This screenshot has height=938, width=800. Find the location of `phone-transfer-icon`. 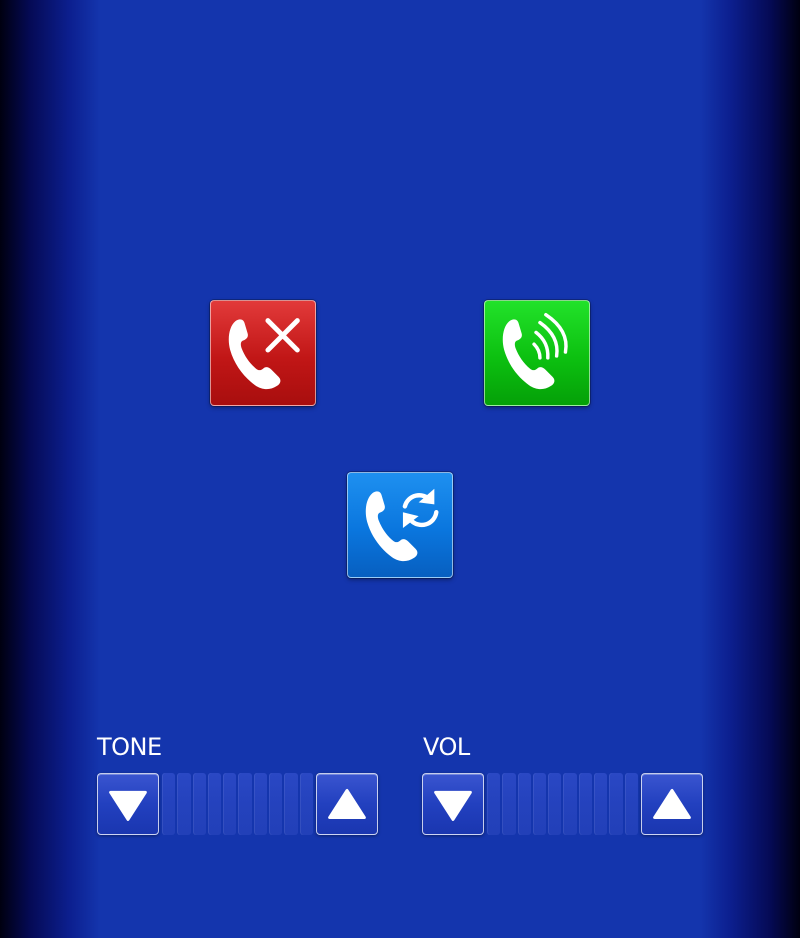

phone-transfer-icon is located at coordinates (402, 525).